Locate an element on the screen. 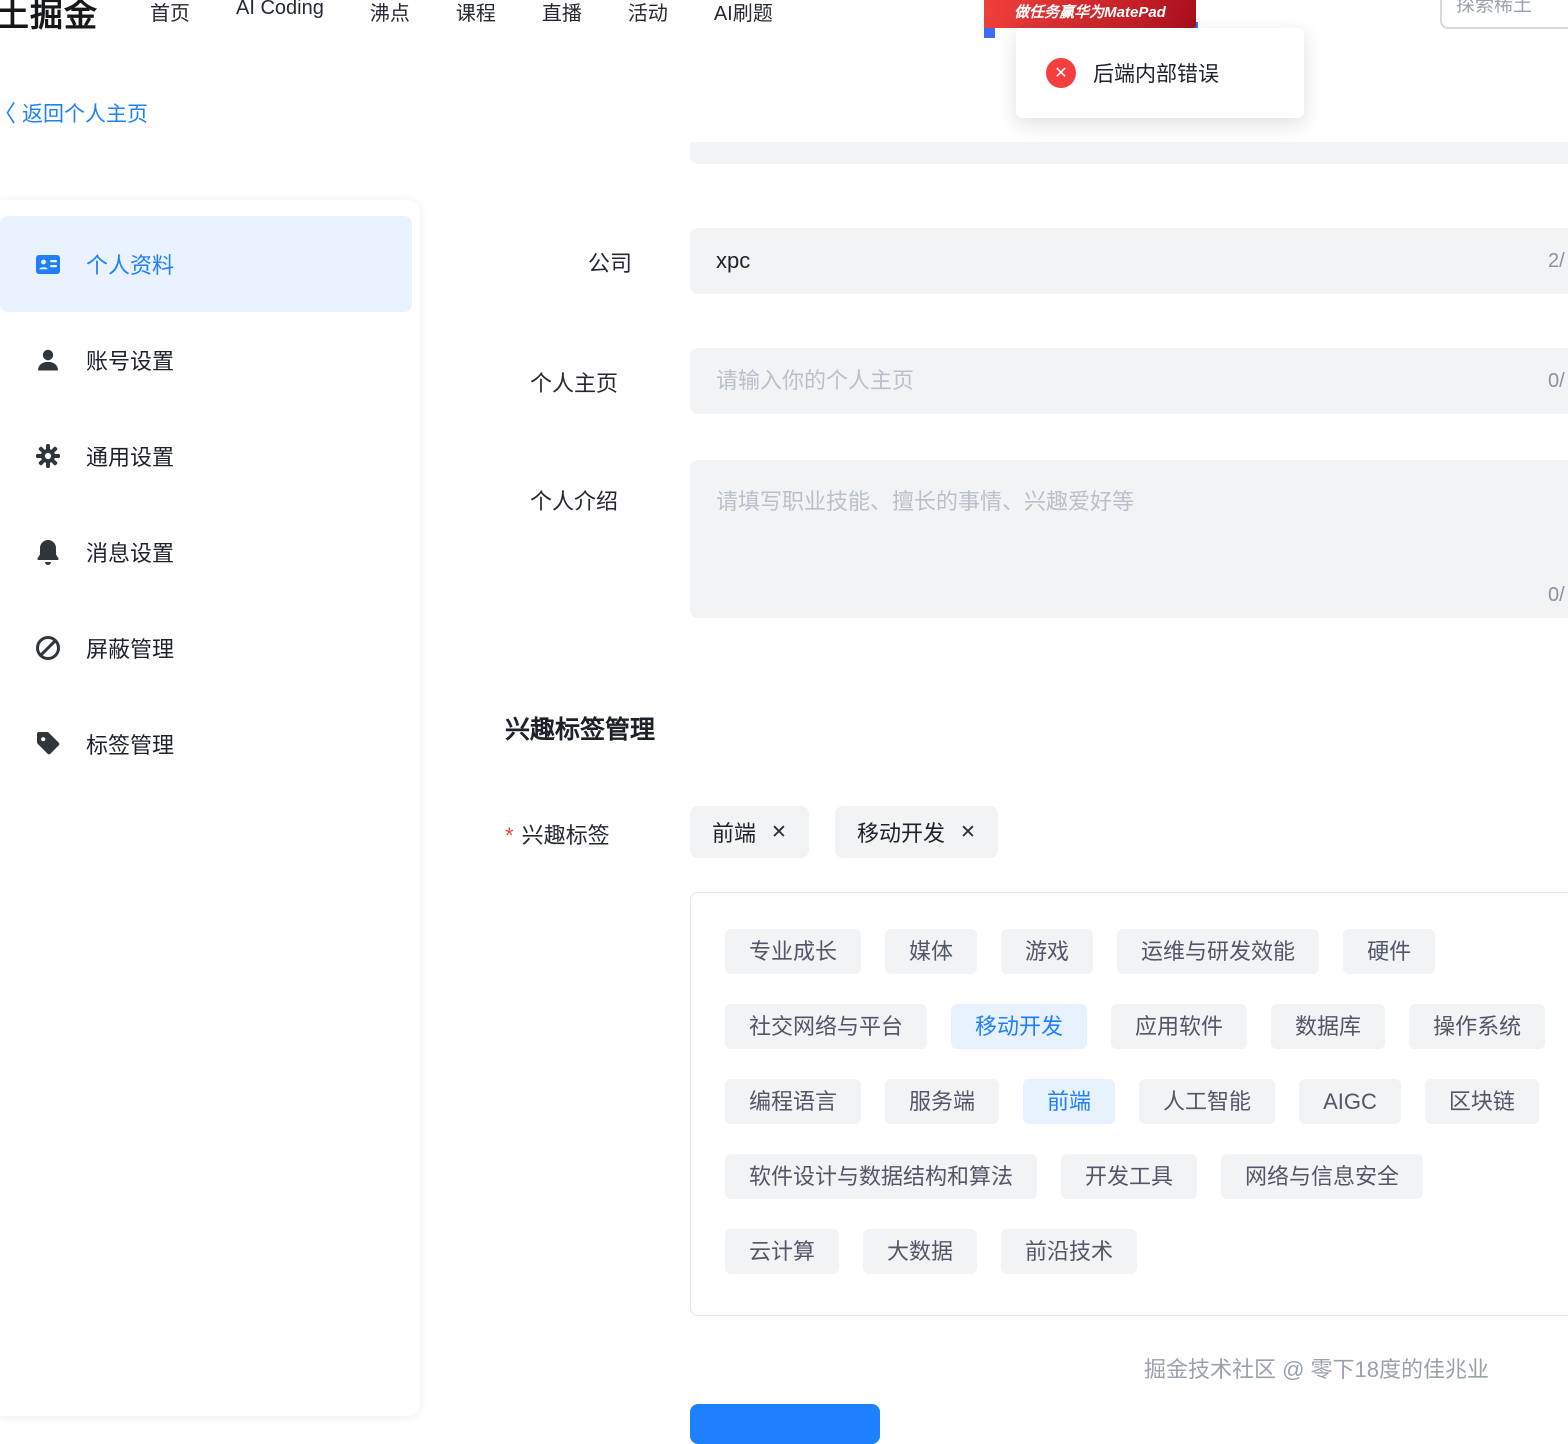 This screenshot has height=1444, width=1568. nav-item-ai-quiz: AI刷题 is located at coordinates (743, 13).